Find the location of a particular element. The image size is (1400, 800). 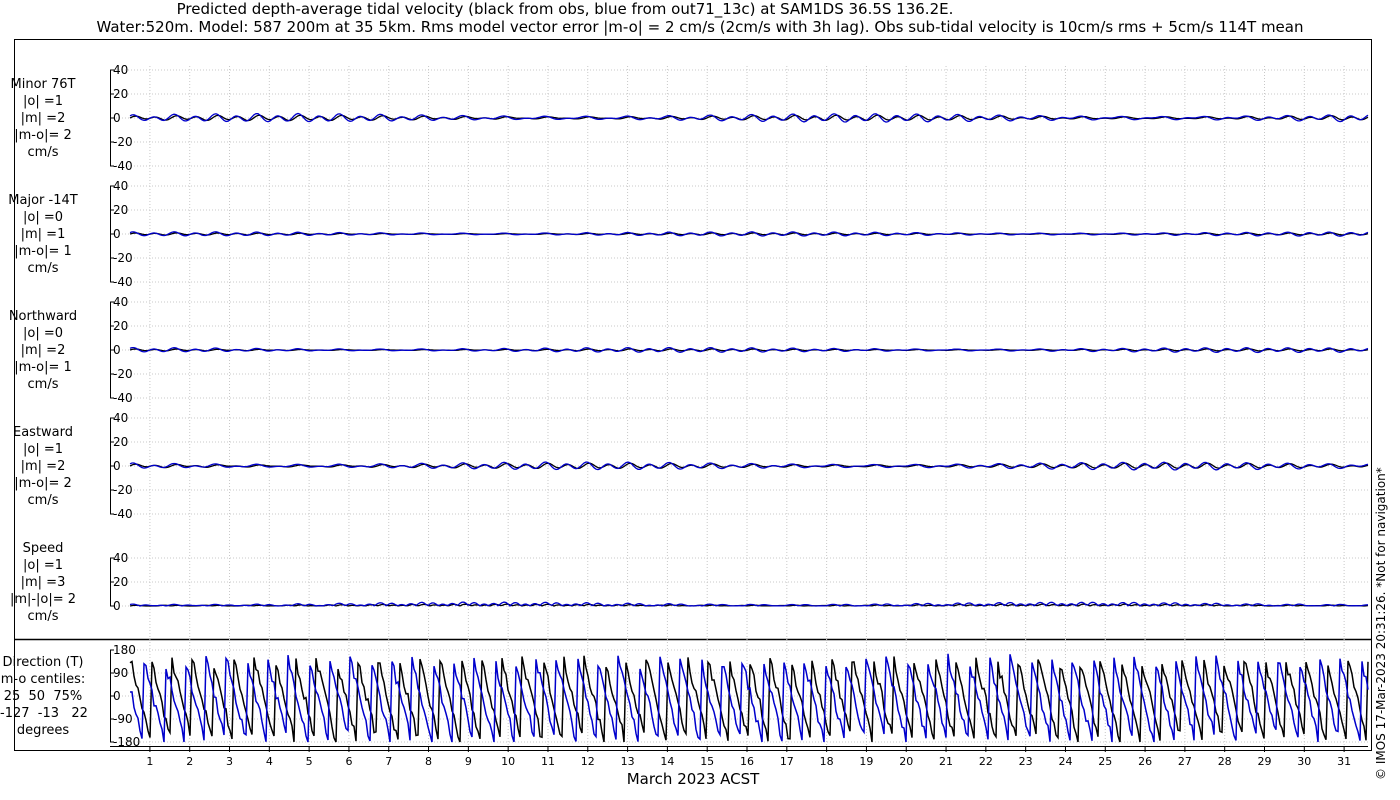

x-tick-label: 24 is located at coordinates (1065, 761).